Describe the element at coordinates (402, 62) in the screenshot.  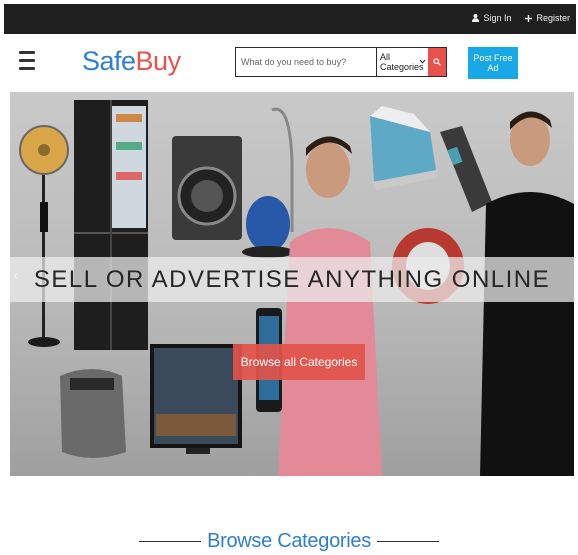
I see `category-select: All Categories` at that location.